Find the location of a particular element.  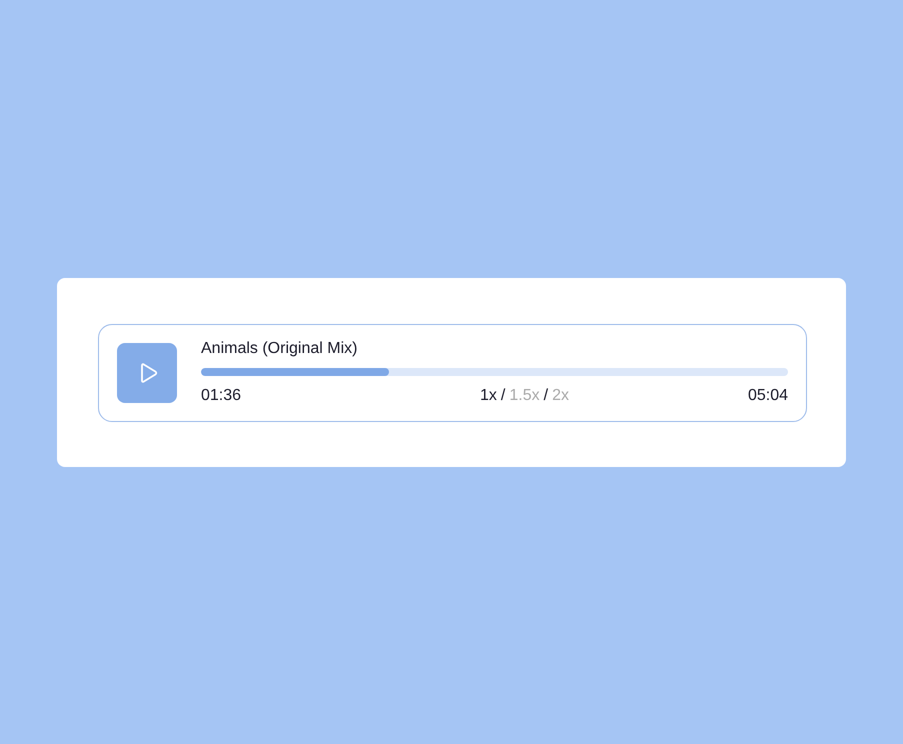

track-title: Animals (Original Mix) is located at coordinates (279, 349).